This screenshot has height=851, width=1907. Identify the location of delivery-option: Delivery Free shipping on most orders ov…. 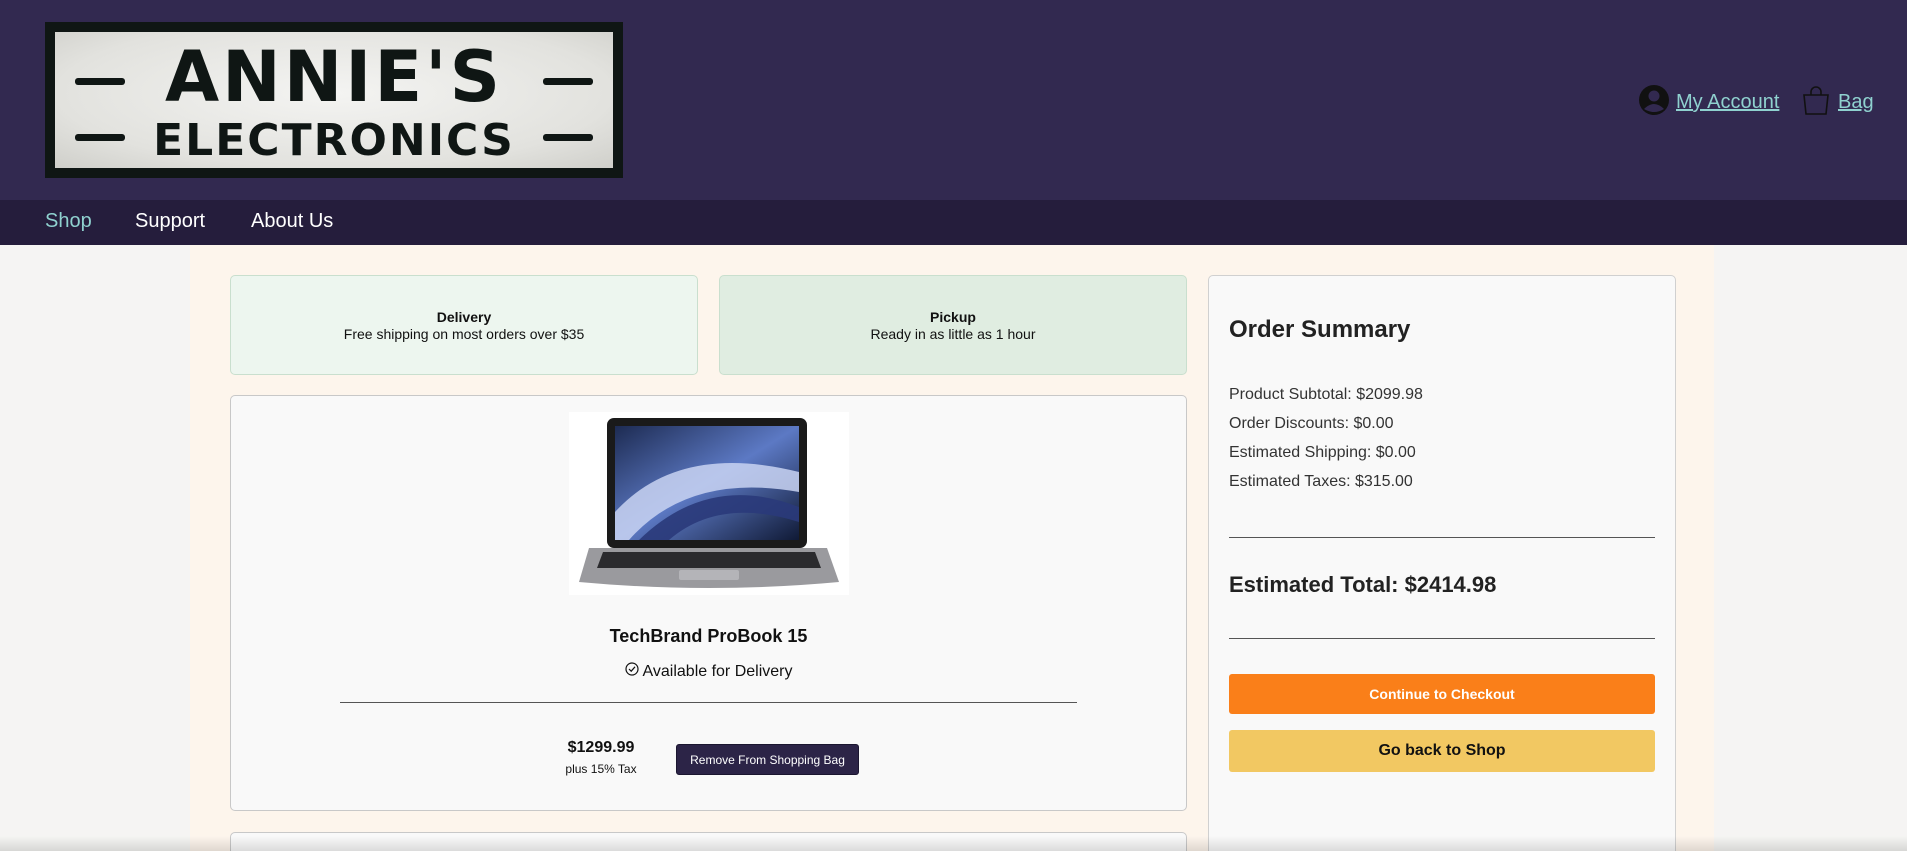
(464, 325).